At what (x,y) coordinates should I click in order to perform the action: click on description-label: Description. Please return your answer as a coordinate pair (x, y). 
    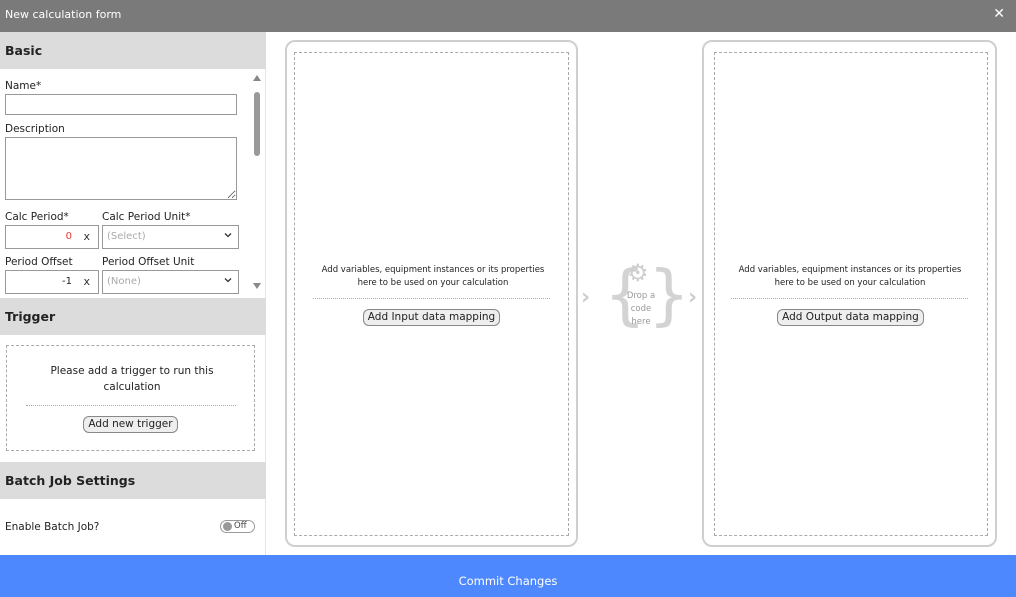
    Looking at the image, I should click on (35, 129).